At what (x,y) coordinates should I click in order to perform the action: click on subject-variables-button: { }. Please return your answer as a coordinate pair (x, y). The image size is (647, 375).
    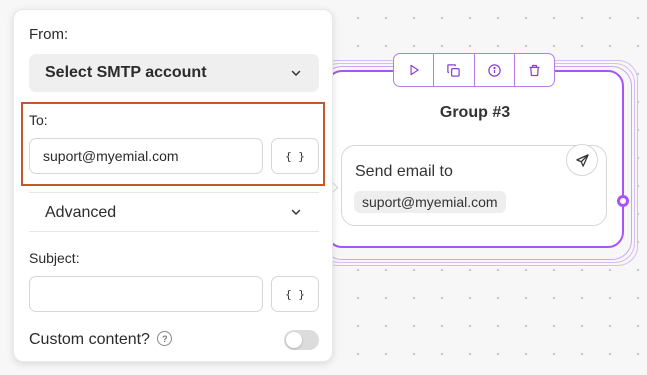
    Looking at the image, I should click on (295, 294).